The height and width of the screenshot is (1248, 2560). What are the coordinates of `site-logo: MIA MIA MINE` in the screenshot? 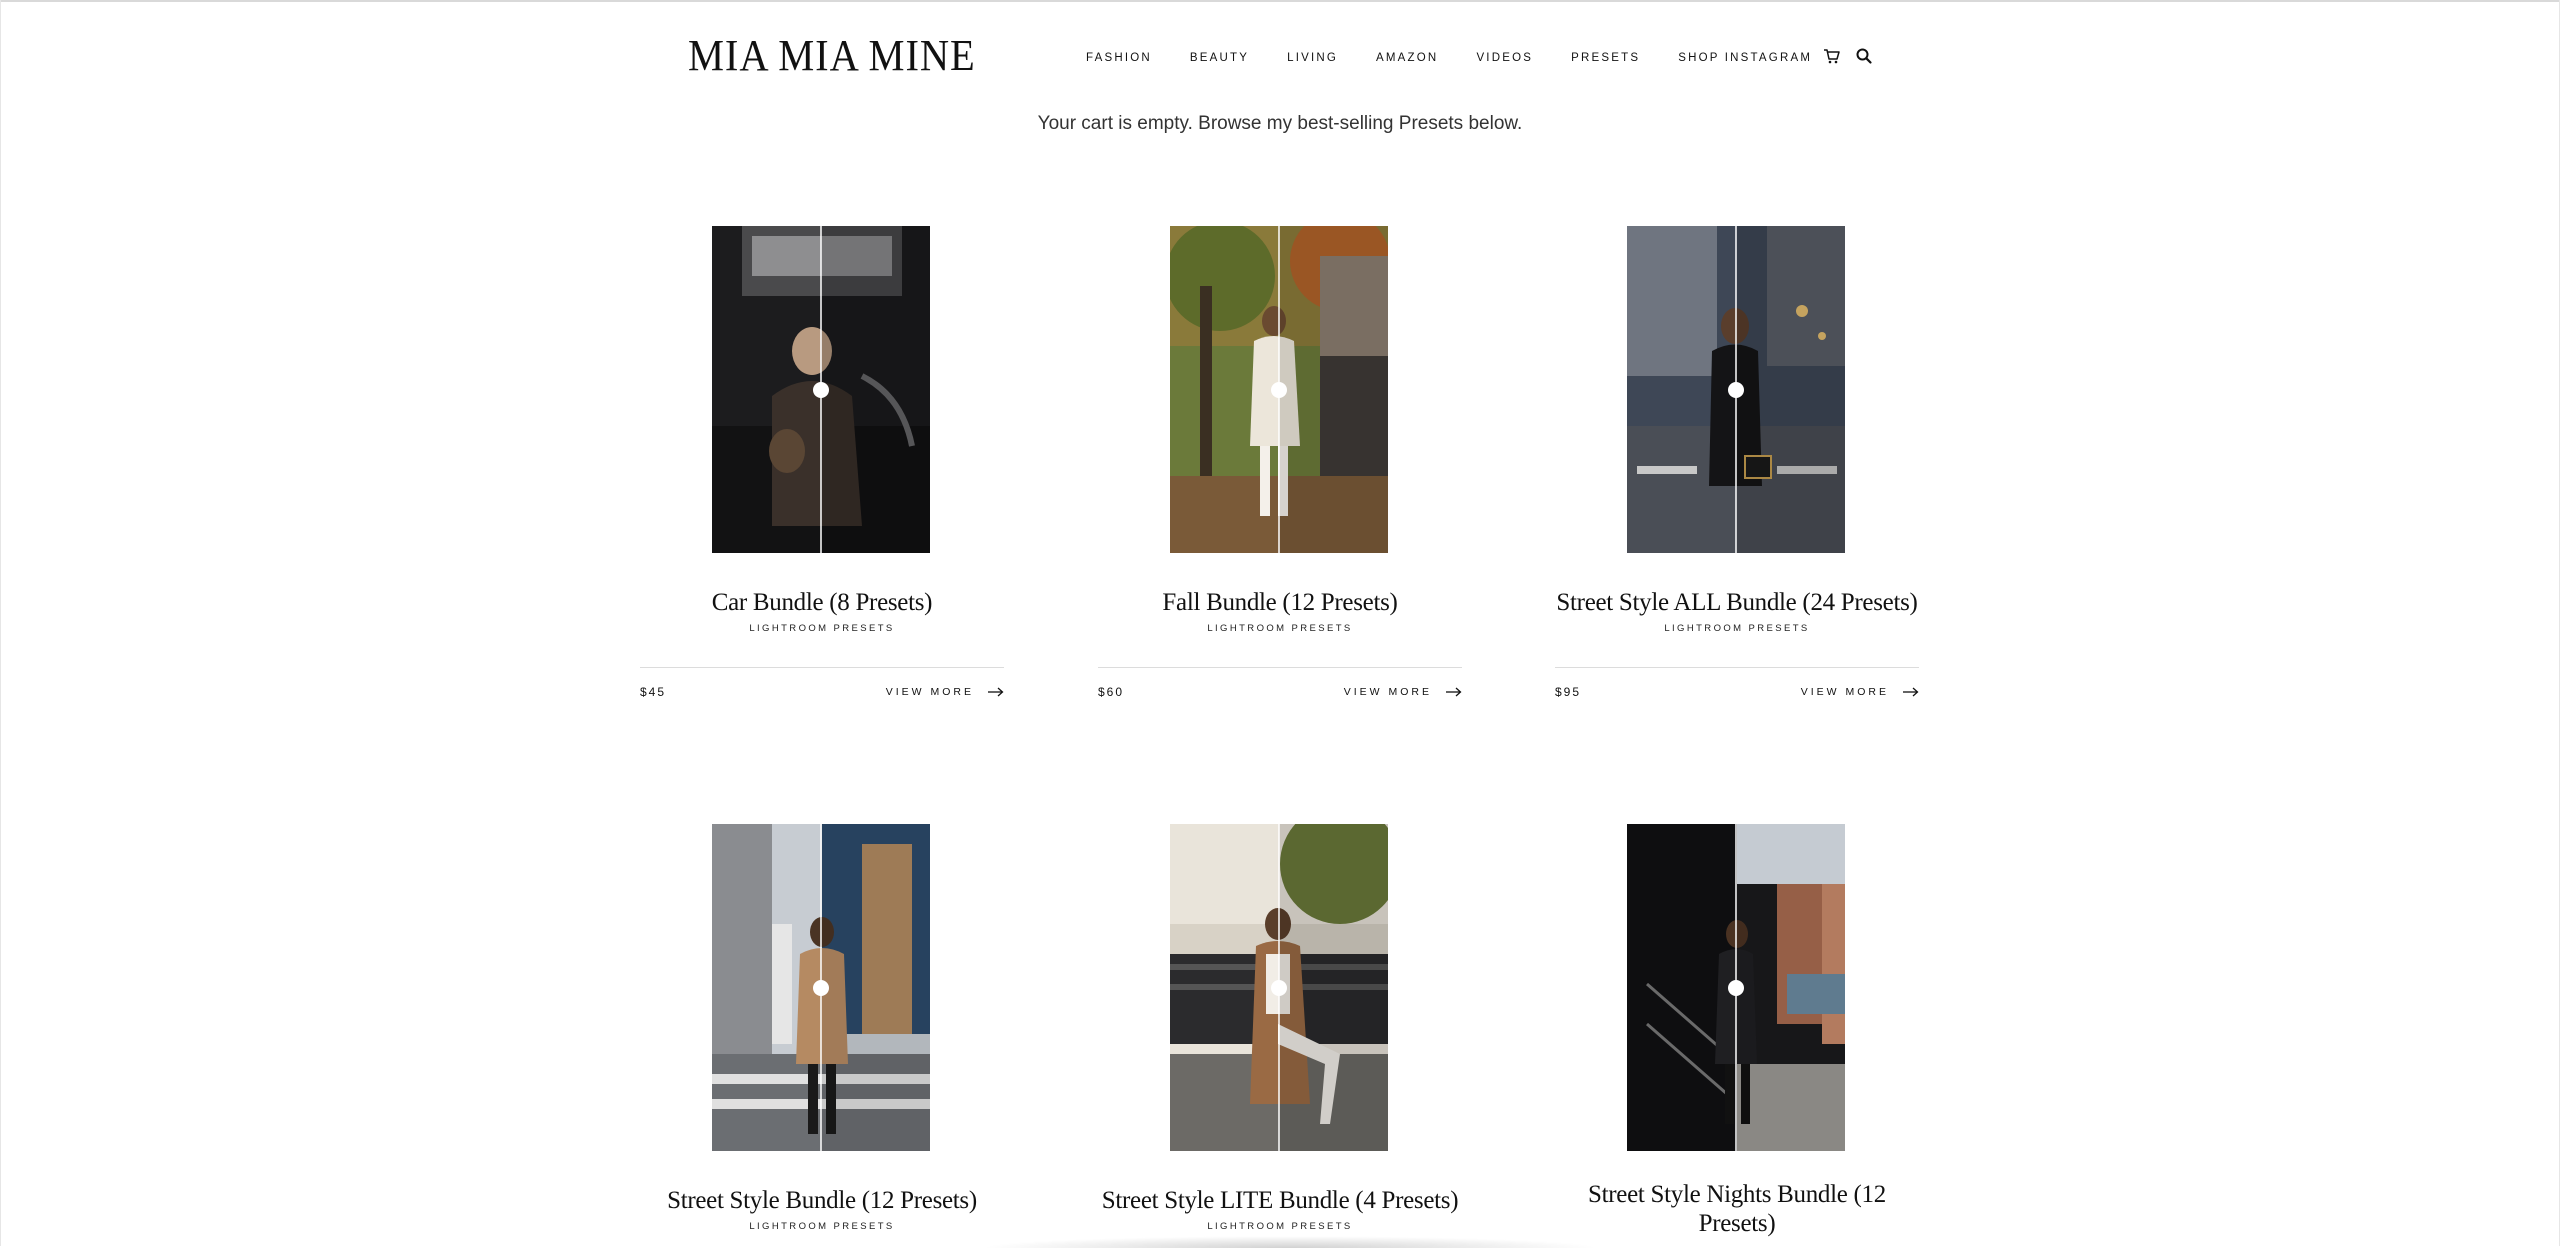 It's located at (832, 56).